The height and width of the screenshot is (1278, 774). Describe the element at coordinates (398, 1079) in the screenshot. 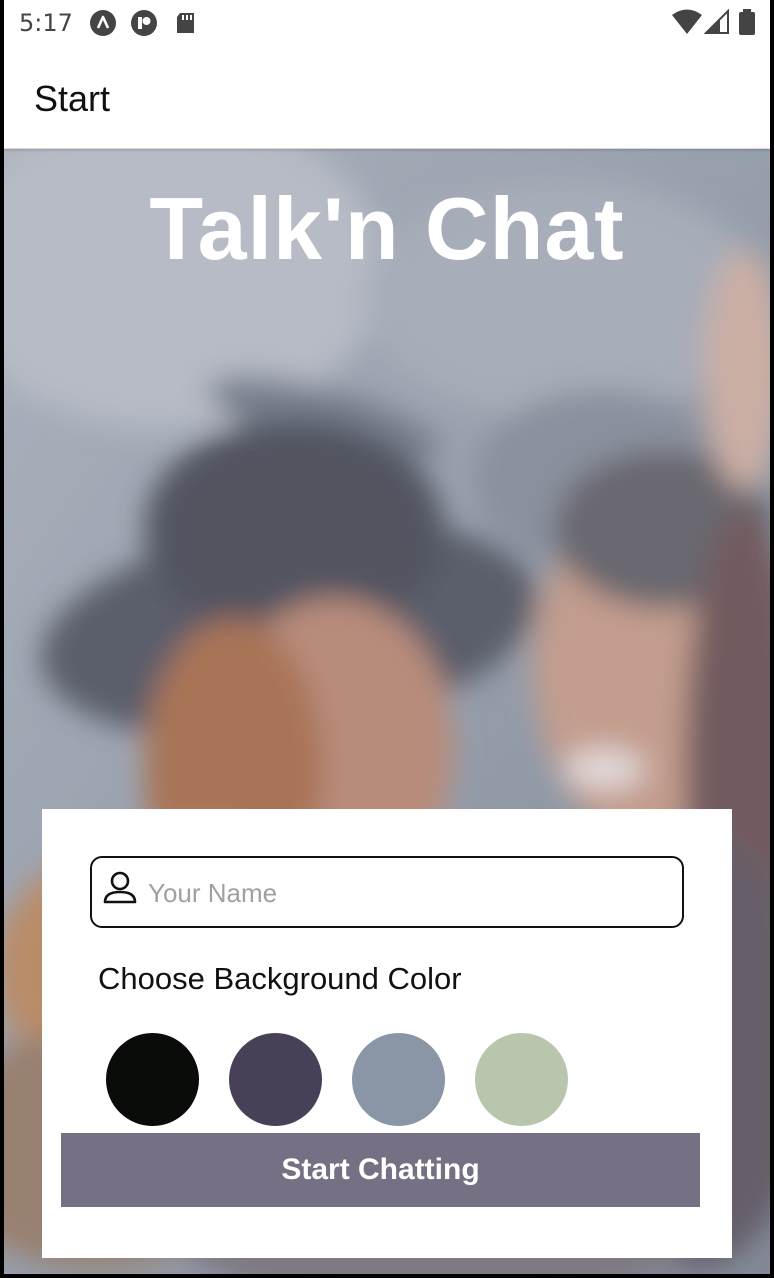

I see `color-swatch-gray` at that location.